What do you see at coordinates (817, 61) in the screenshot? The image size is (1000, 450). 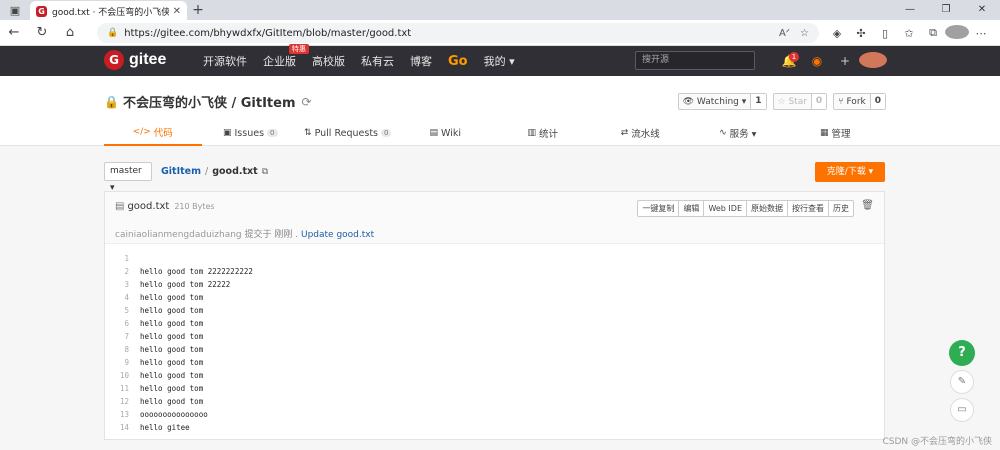 I see `location-pin-icon: ◉` at bounding box center [817, 61].